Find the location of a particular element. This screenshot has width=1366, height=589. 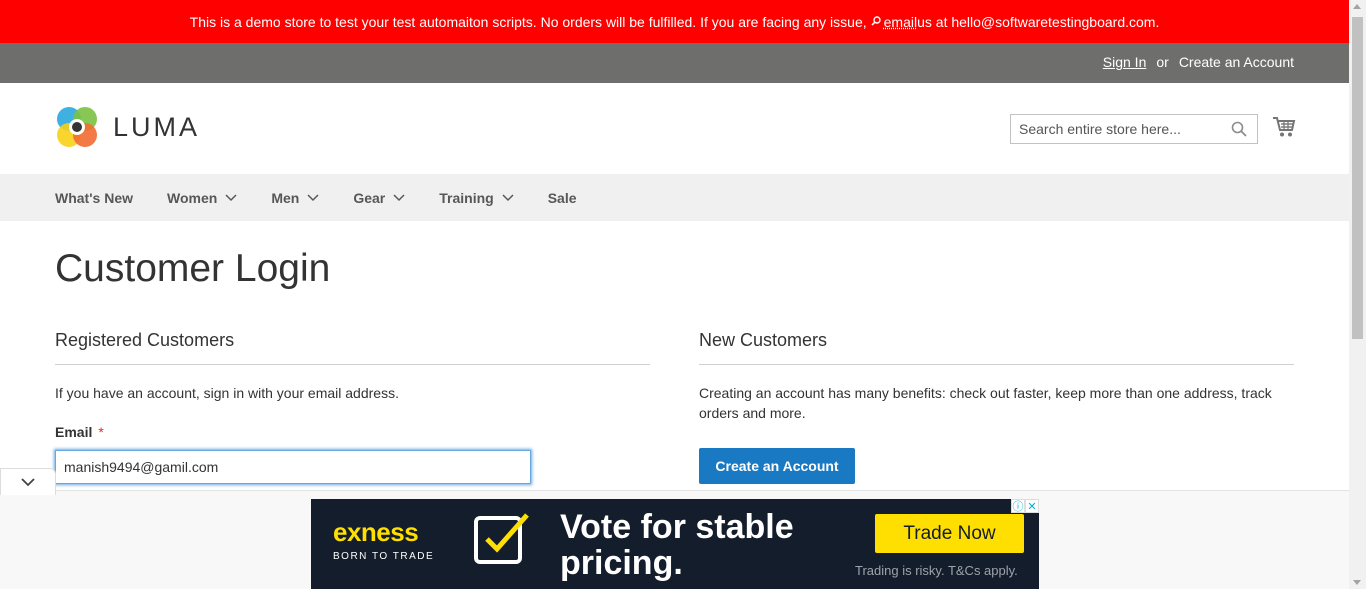

ad-brand: exness is located at coordinates (376, 532).